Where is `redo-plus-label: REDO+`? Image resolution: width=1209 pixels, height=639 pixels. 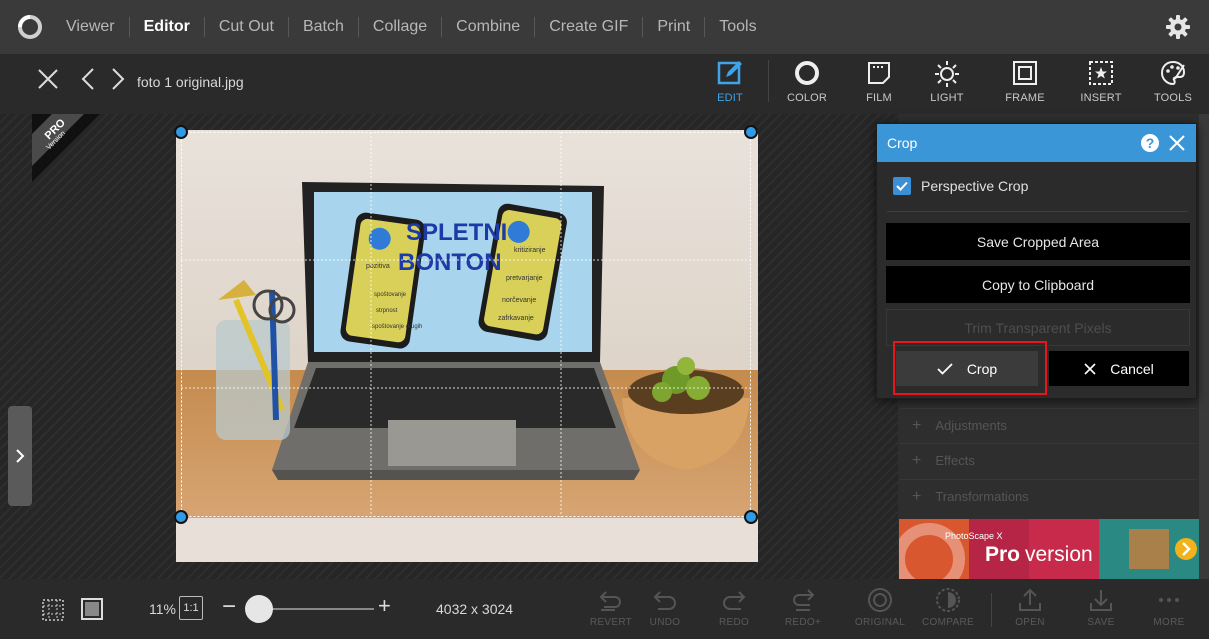
redo-plus-label: REDO+ is located at coordinates (803, 622).